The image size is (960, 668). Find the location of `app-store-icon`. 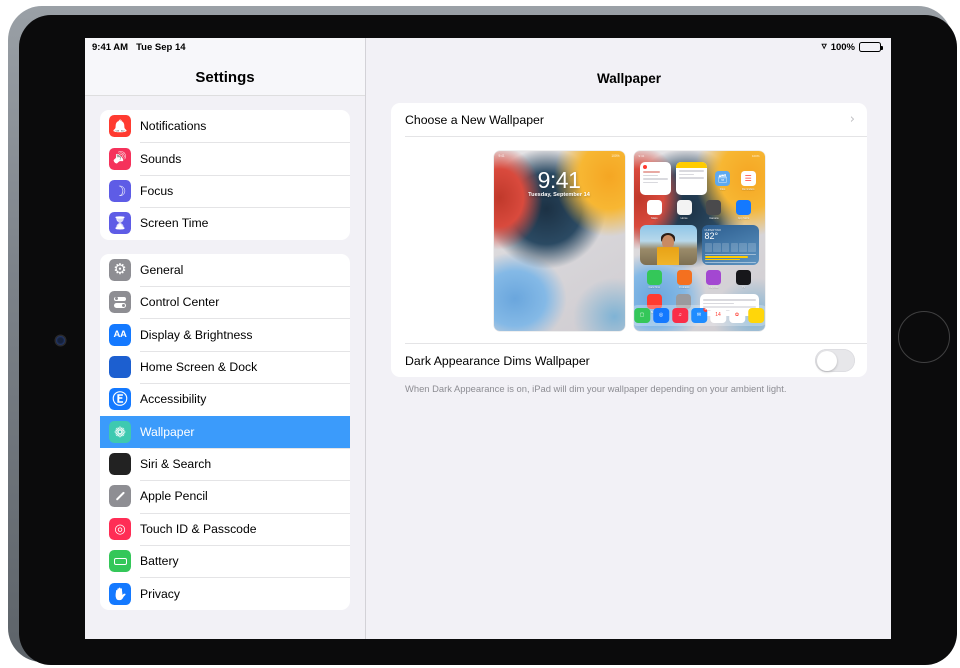

app-store-icon is located at coordinates (744, 207).